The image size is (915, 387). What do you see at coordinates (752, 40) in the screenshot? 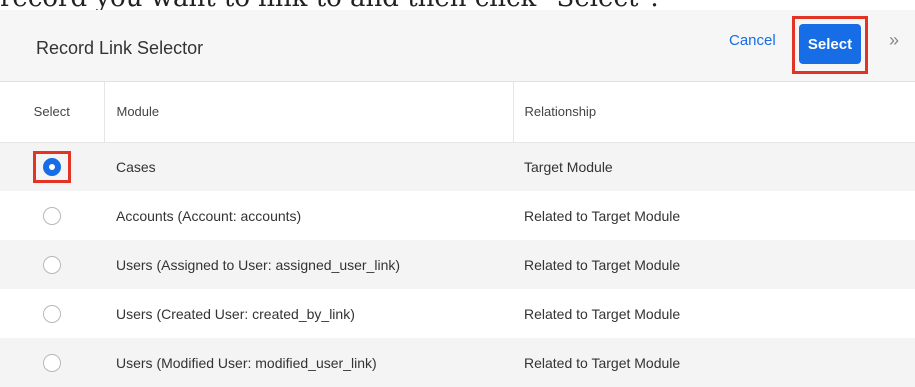
I see `cancel-button: Cancel` at bounding box center [752, 40].